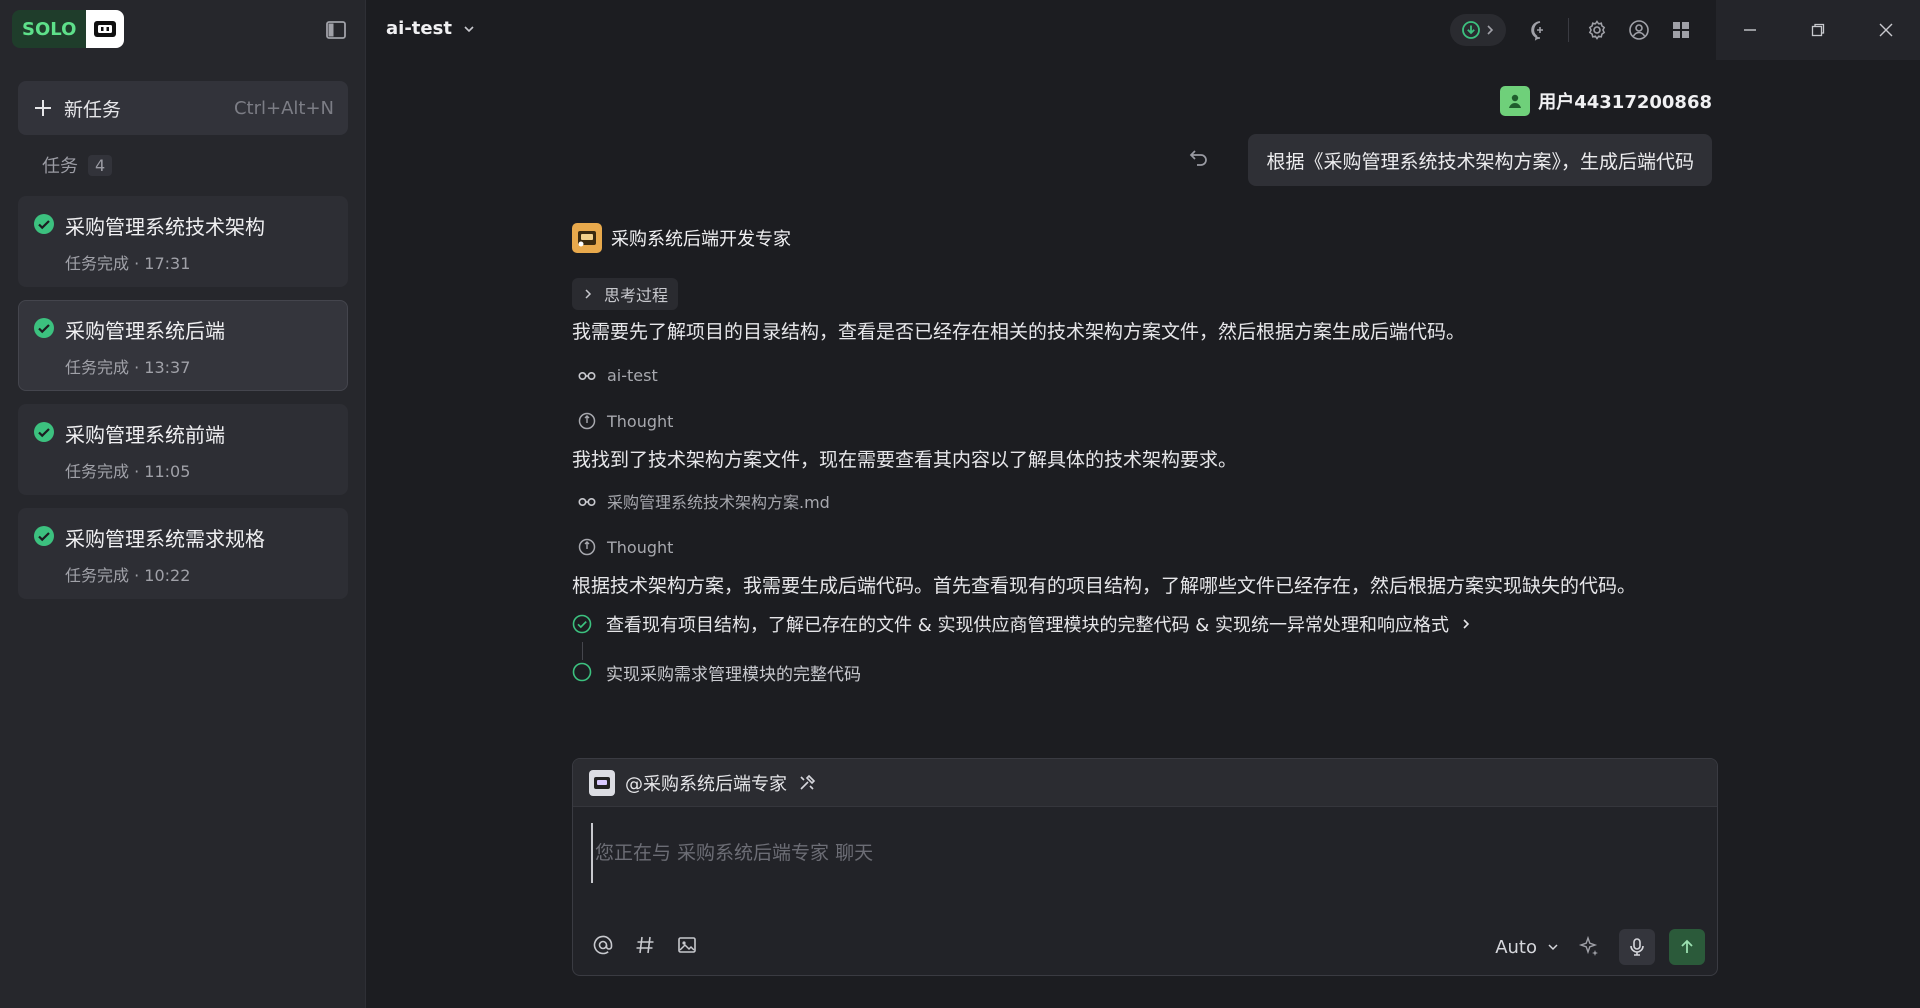 The width and height of the screenshot is (1920, 1008). What do you see at coordinates (43, 108) in the screenshot?
I see `plus-icon` at bounding box center [43, 108].